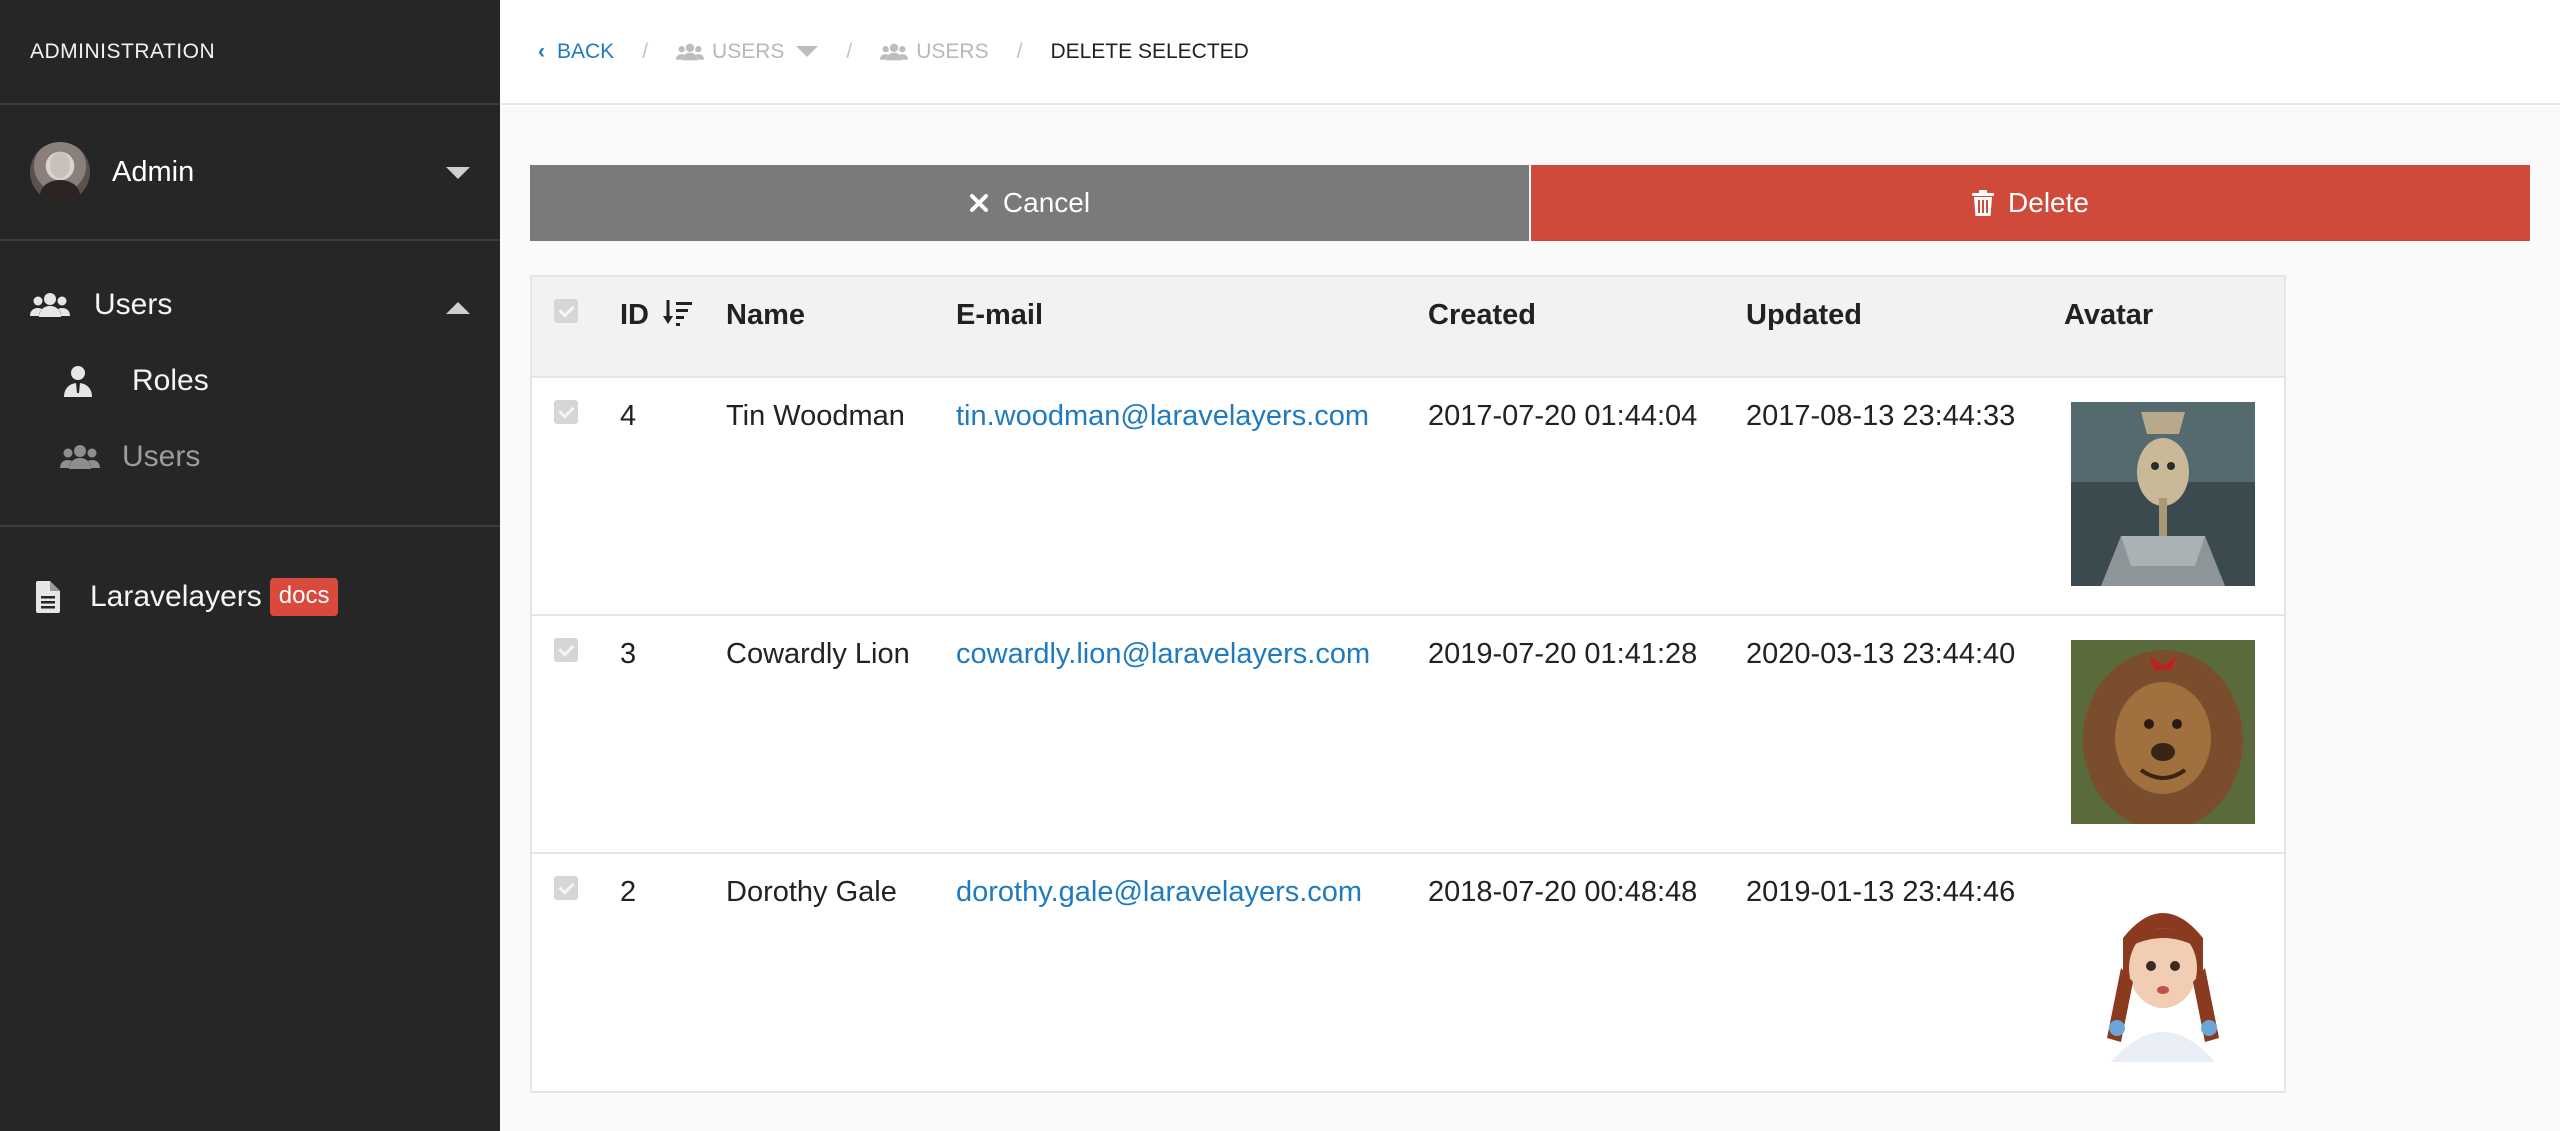  I want to click on sidebar-item-label: Roles, so click(170, 380).